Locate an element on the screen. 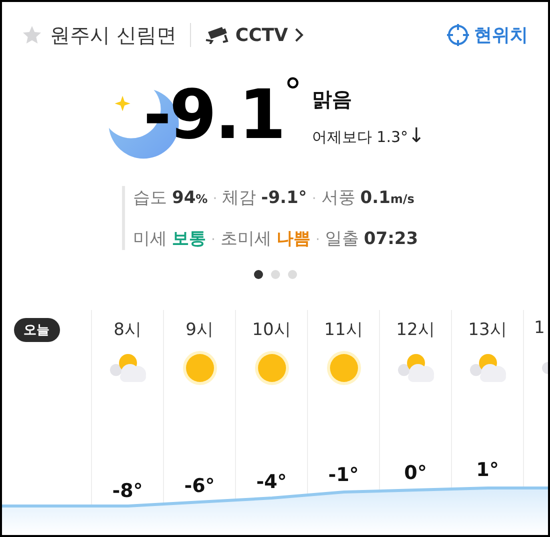  detail-label: 초미세 is located at coordinates (246, 239).